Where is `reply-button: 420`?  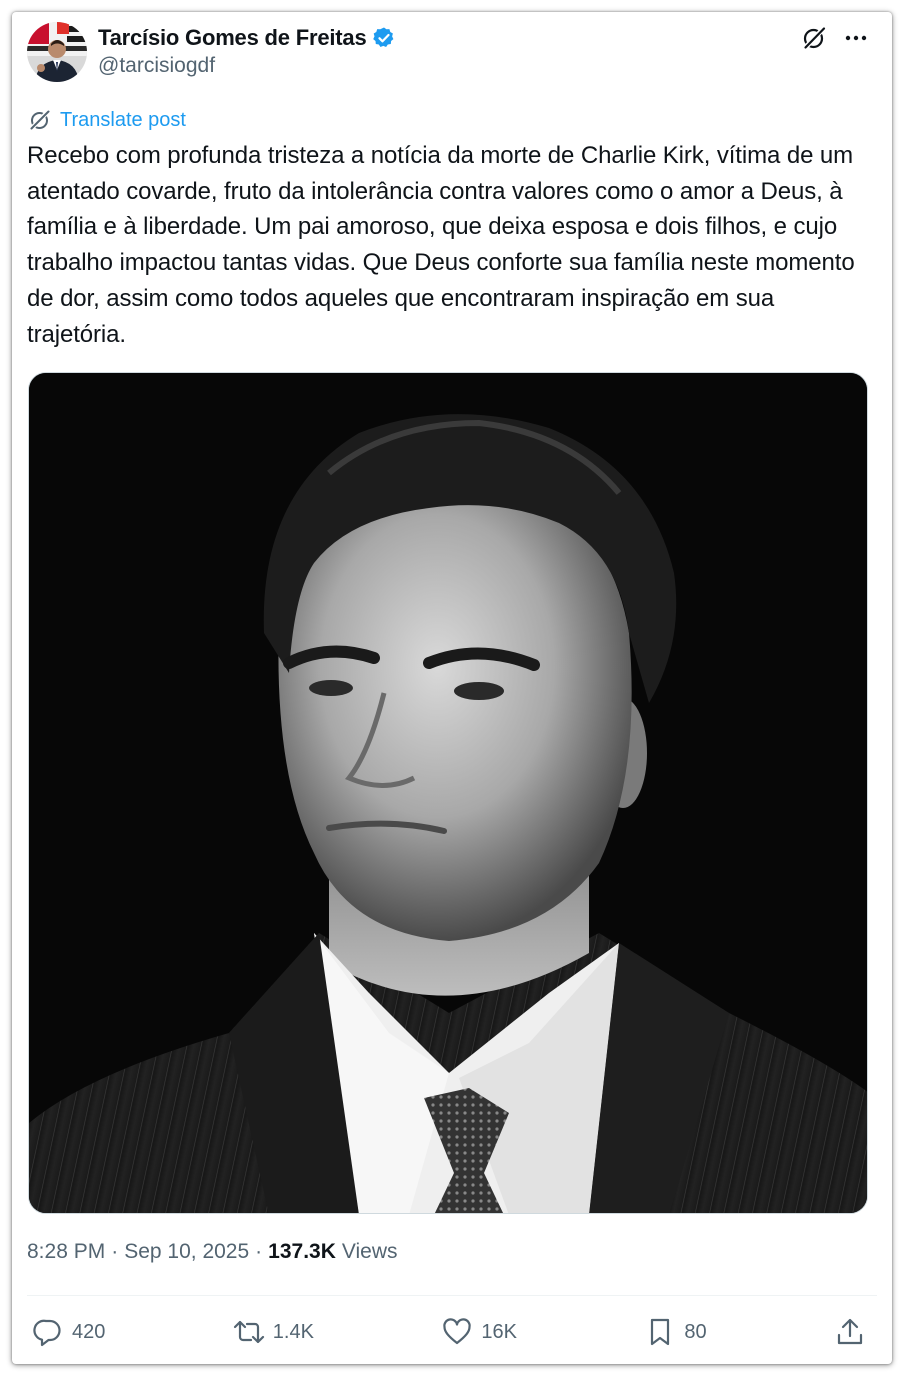
reply-button: 420 is located at coordinates (68, 1332).